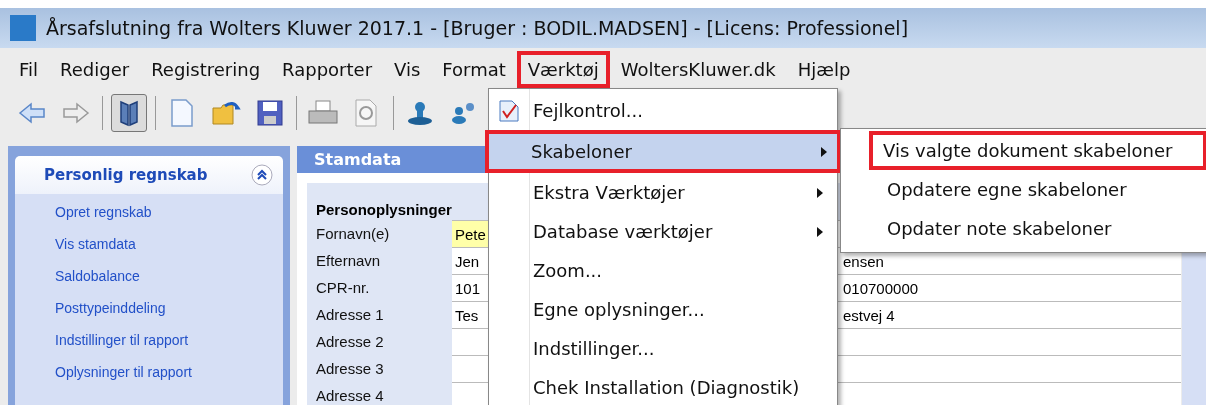  Describe the element at coordinates (471, 315) in the screenshot. I see `input-field: Tes` at that location.